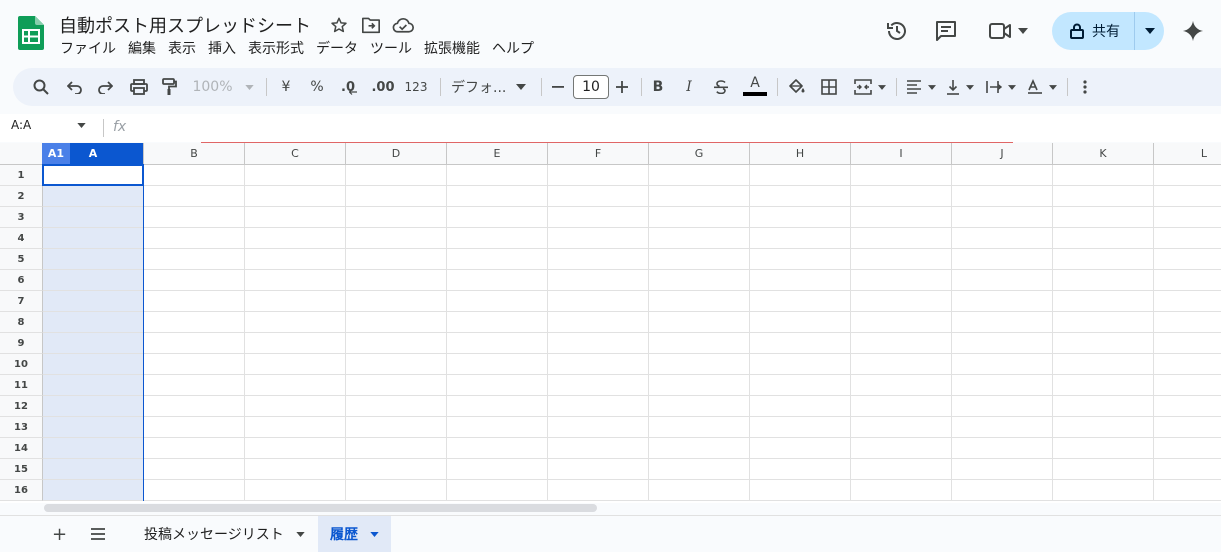  What do you see at coordinates (800, 406) in the screenshot?
I see `cell-h12` at bounding box center [800, 406].